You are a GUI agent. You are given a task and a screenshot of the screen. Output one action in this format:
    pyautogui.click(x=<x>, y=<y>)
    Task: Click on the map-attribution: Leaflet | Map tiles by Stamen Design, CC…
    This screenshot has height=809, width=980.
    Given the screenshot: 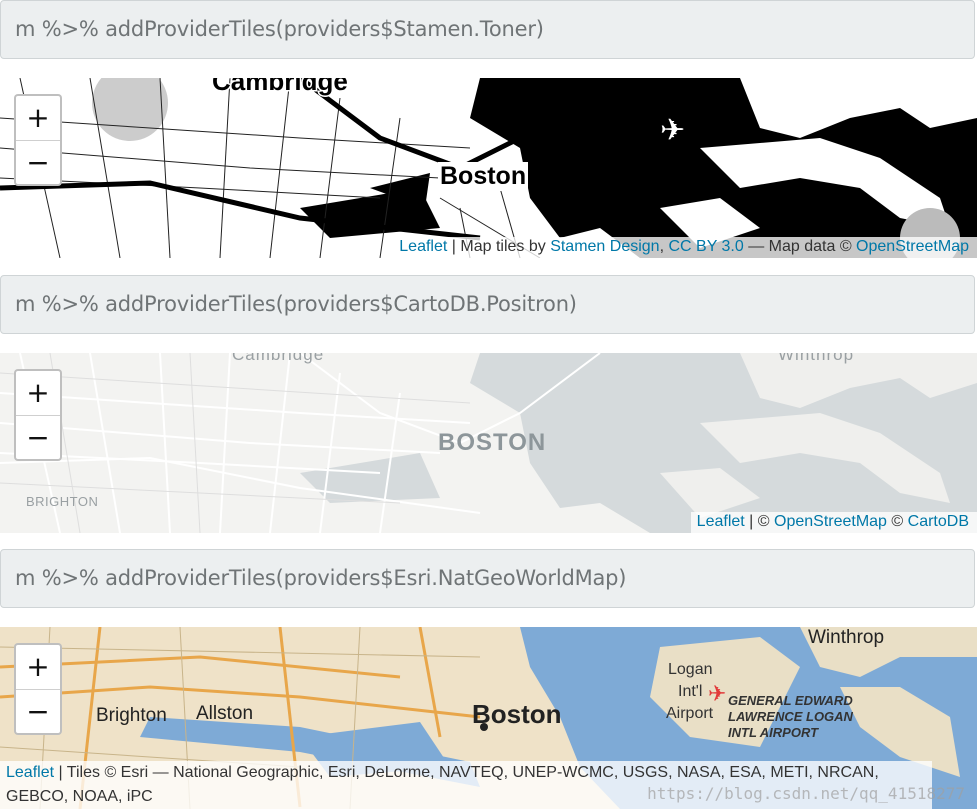 What is the action you would take?
    pyautogui.click(x=685, y=247)
    